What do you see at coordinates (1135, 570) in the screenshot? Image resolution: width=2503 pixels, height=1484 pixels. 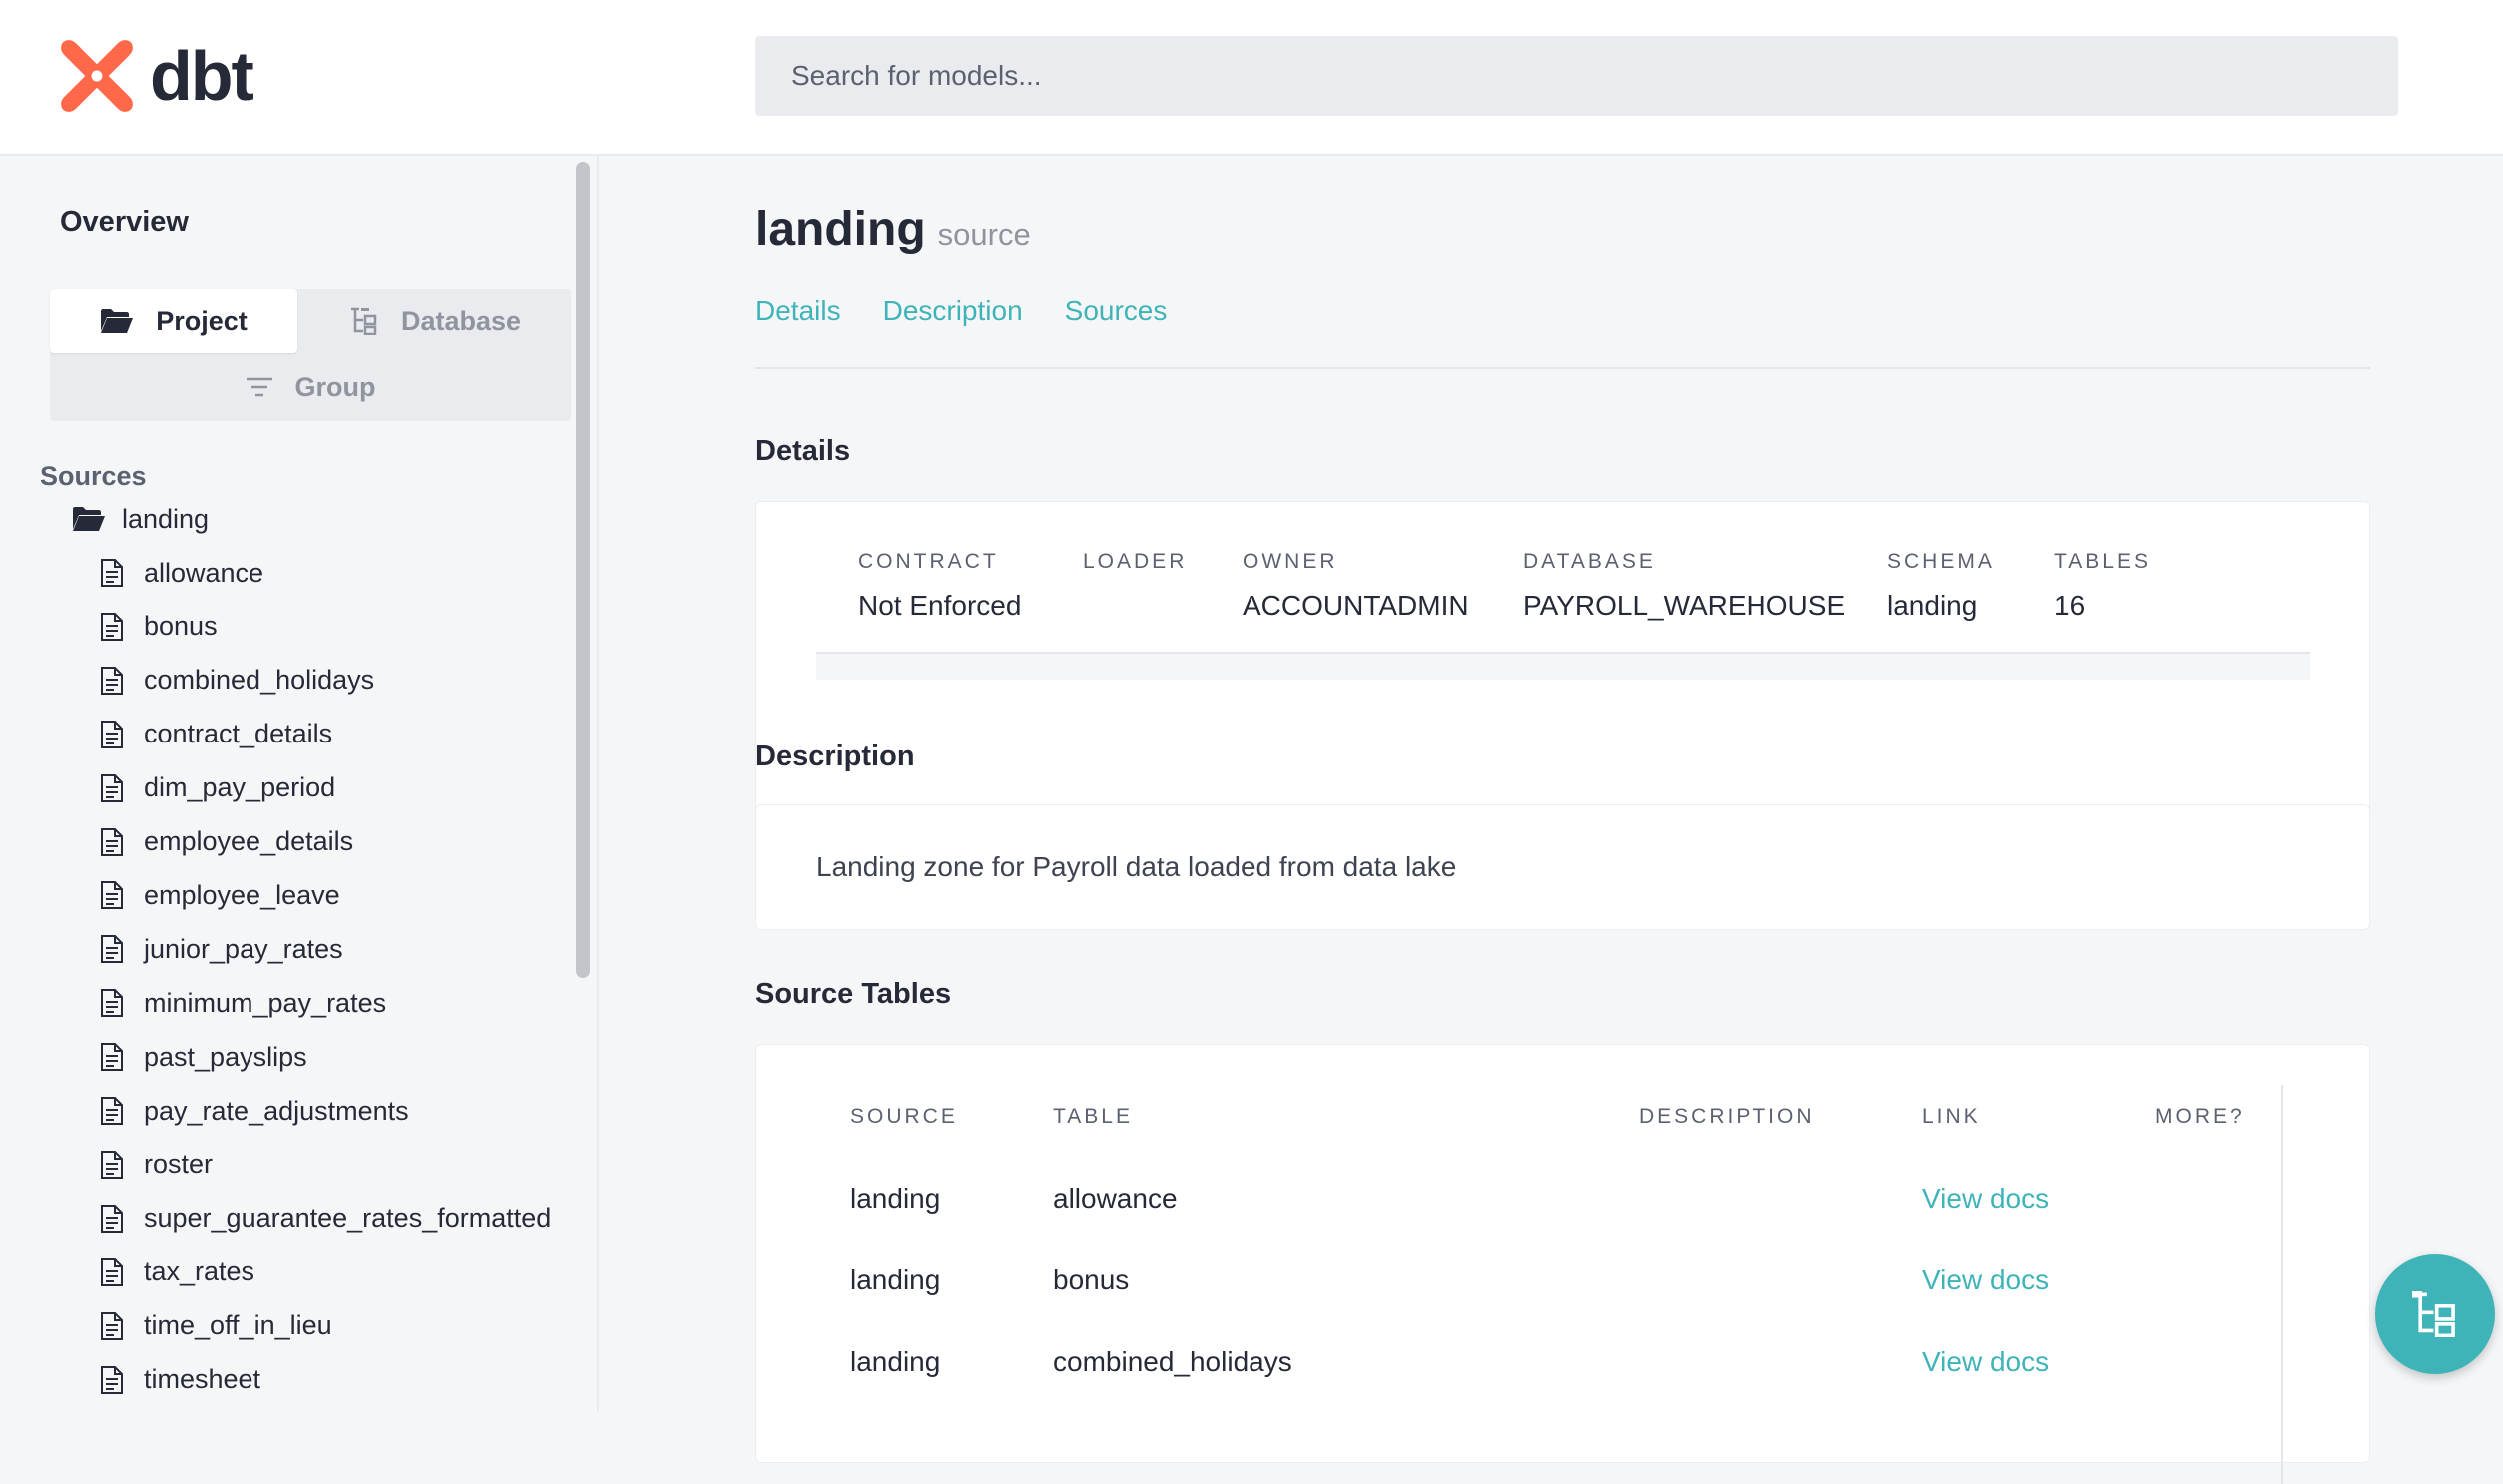 I see `detail-loader: LOADER` at bounding box center [1135, 570].